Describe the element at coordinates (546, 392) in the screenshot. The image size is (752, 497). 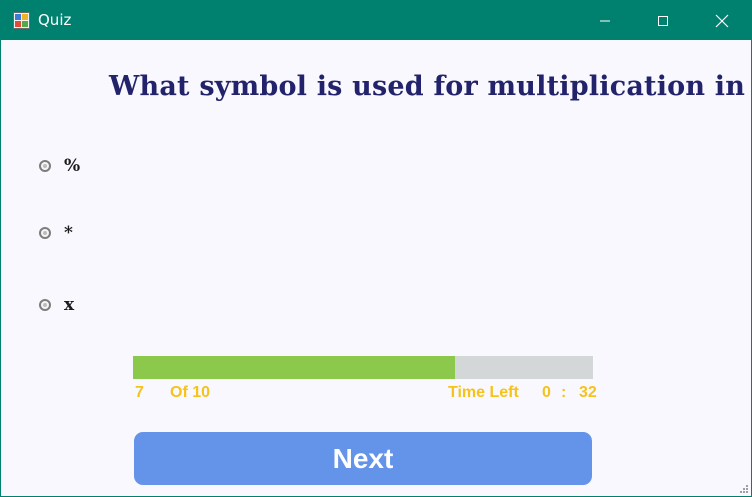
I see `timer-minutes: 0` at that location.